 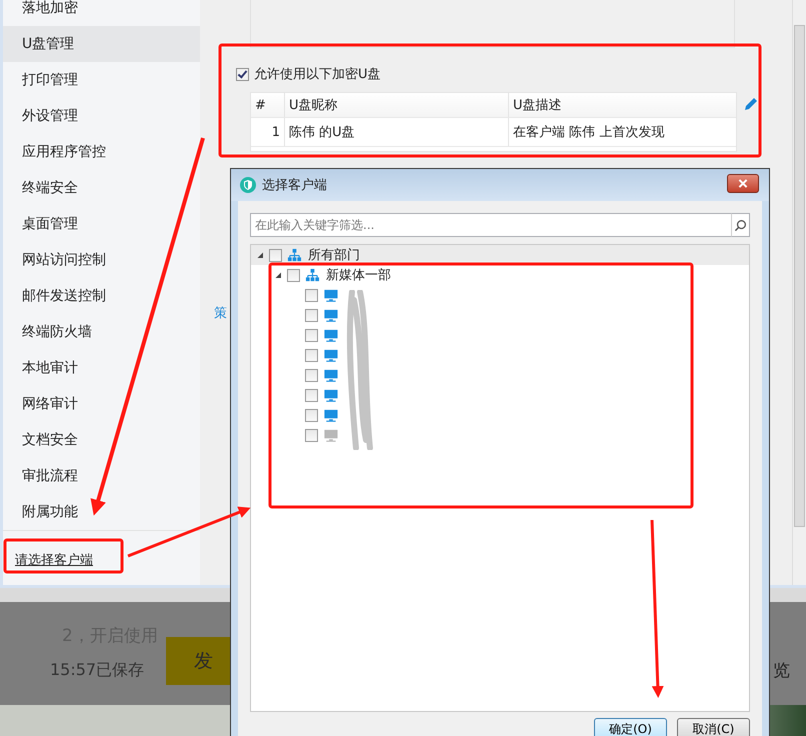 What do you see at coordinates (268, 105) in the screenshot?
I see `column-header: #` at bounding box center [268, 105].